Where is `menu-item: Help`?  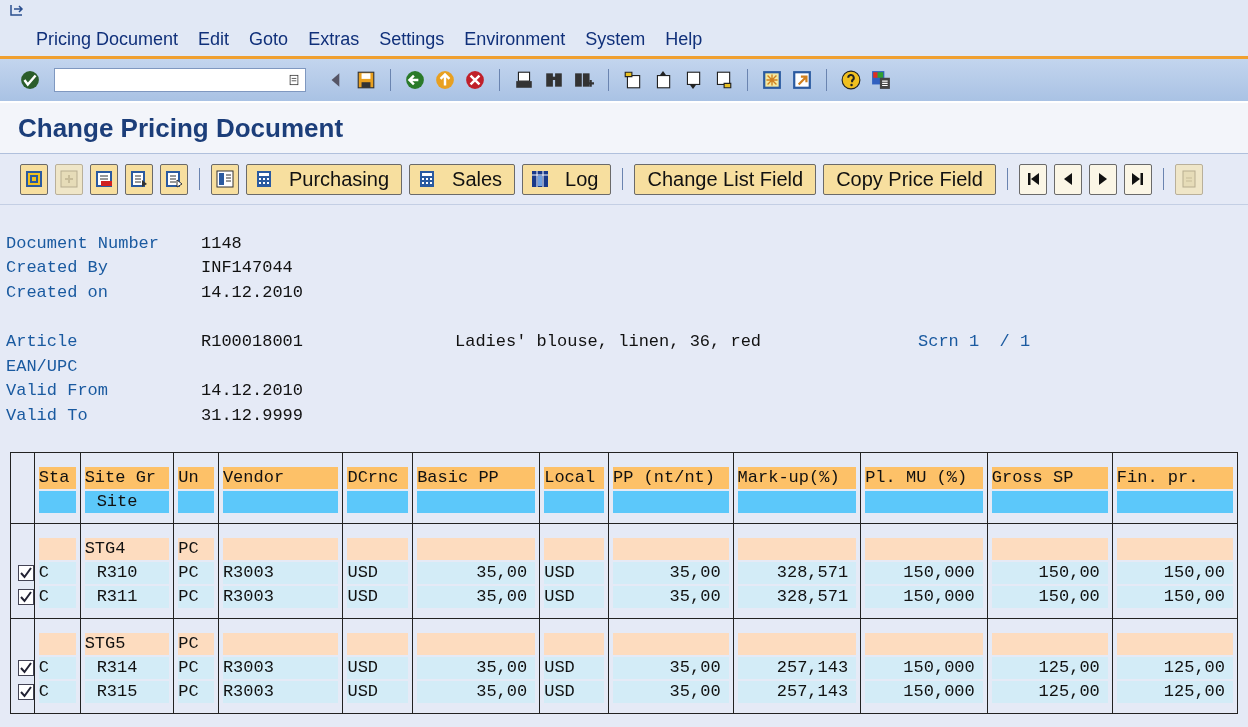
menu-item: Help is located at coordinates (684, 39).